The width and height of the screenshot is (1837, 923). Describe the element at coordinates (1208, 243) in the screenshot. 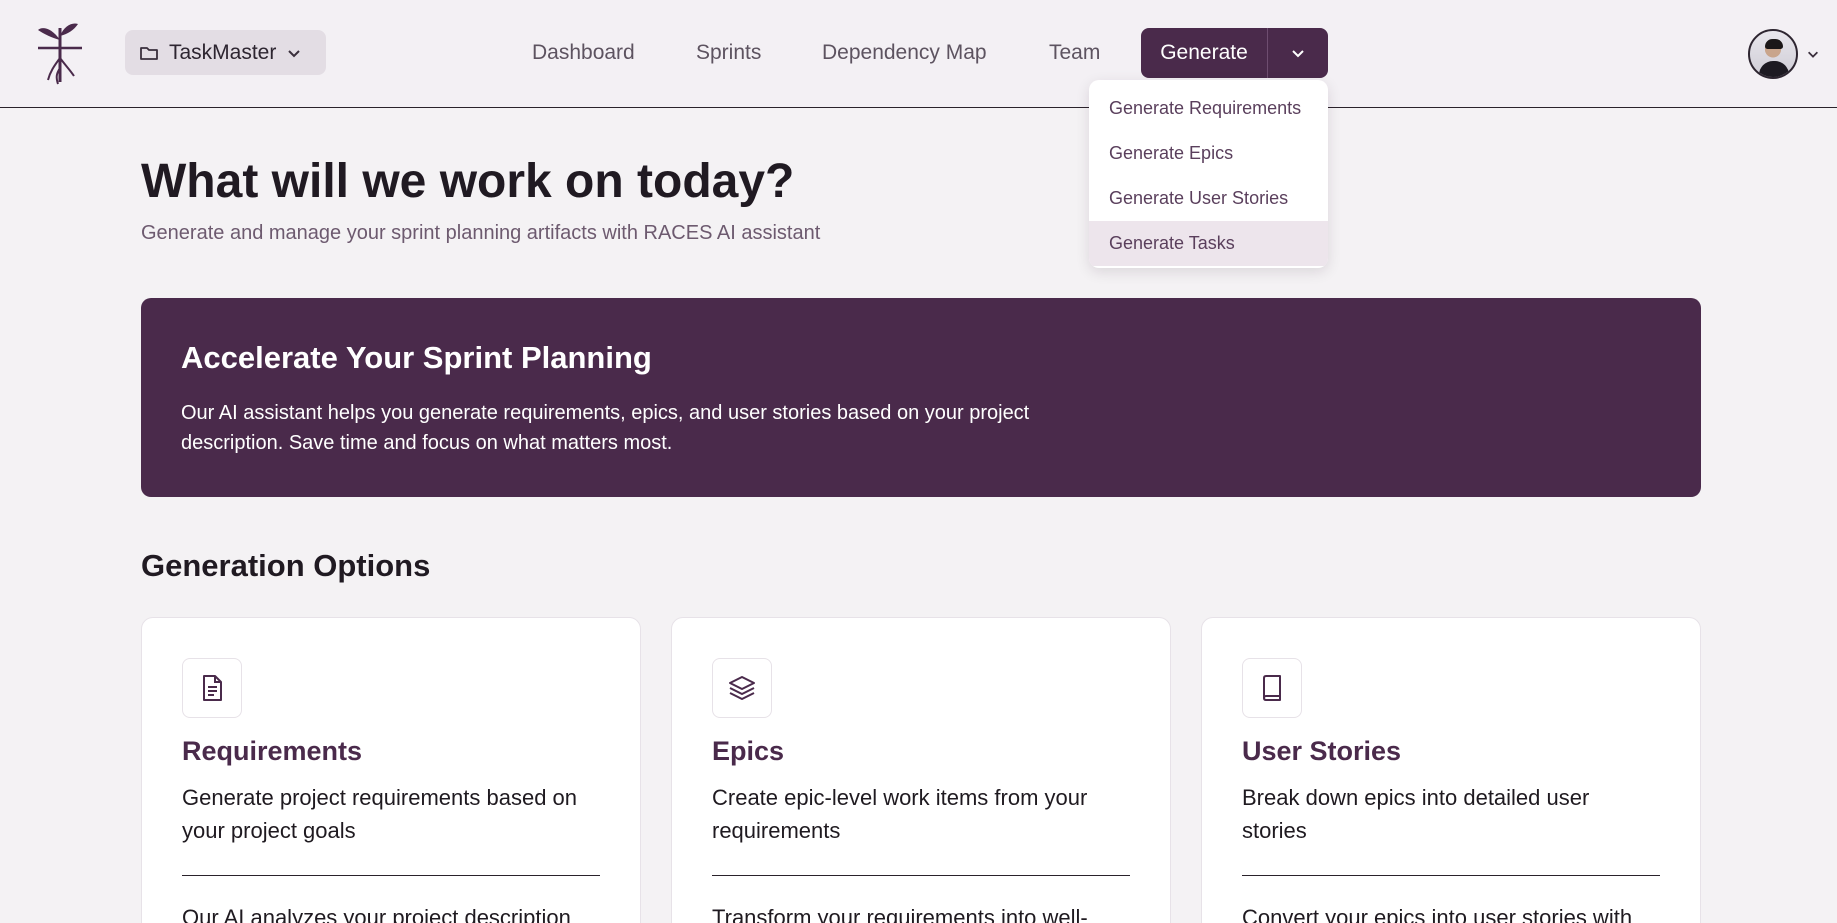

I see `menu-item-generate-tasks: Generate Tasks` at that location.